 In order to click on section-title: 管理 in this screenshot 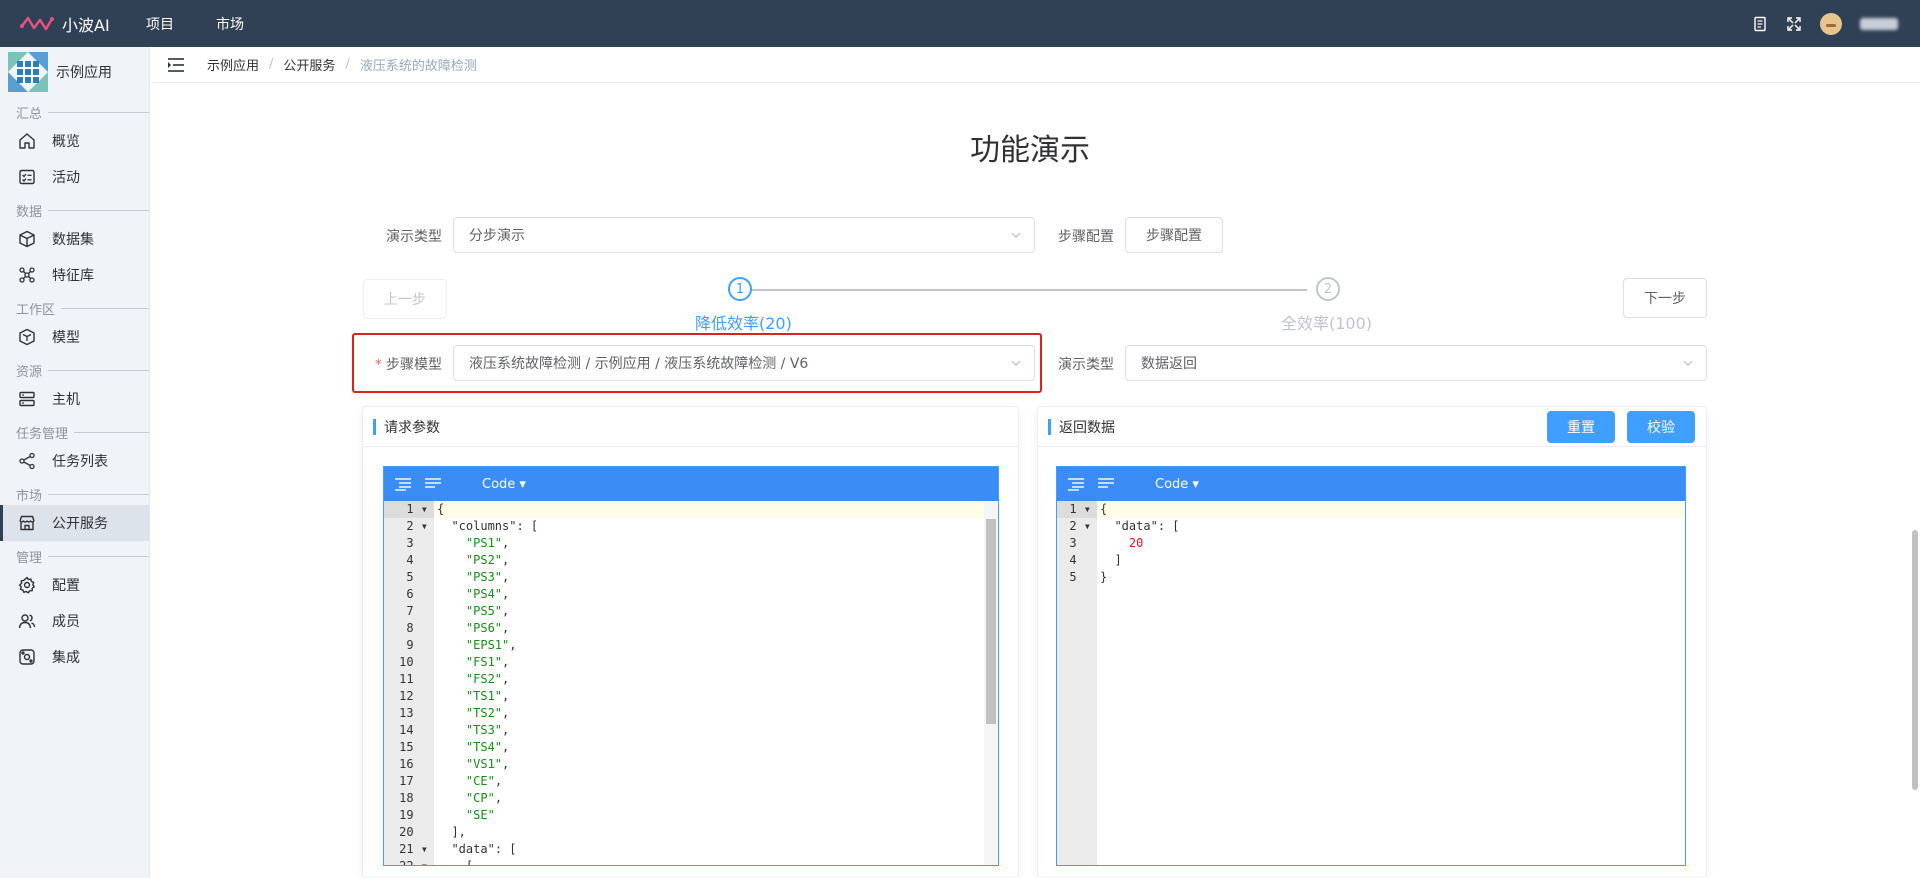, I will do `click(29, 558)`.